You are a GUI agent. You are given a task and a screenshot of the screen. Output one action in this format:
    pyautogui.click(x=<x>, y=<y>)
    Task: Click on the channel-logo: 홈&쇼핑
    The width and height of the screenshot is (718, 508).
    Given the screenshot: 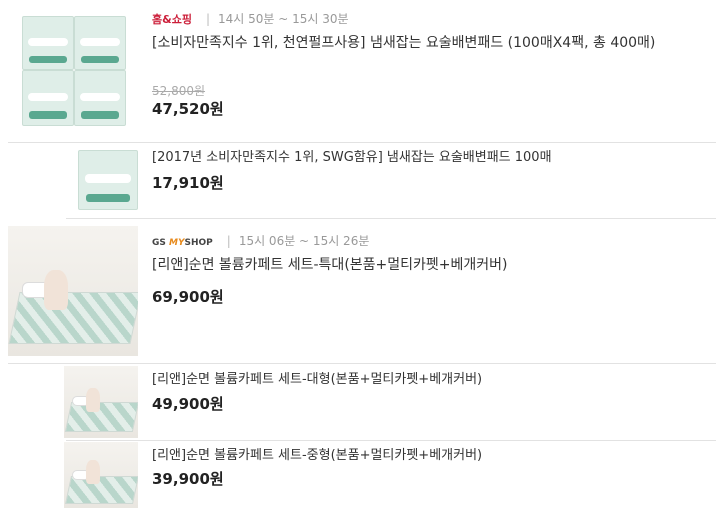 What is the action you would take?
    pyautogui.click(x=172, y=19)
    